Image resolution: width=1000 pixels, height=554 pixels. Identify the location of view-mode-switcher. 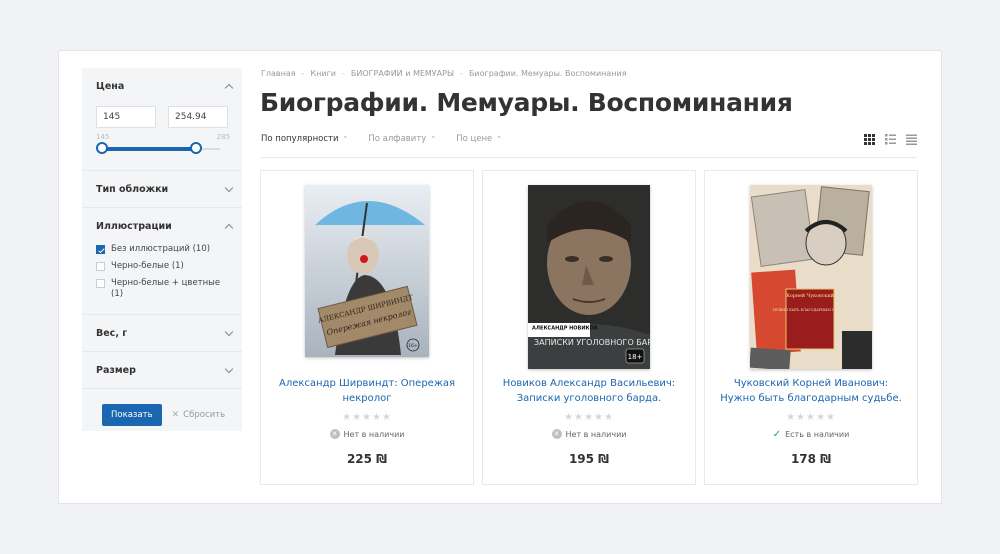
(890, 139).